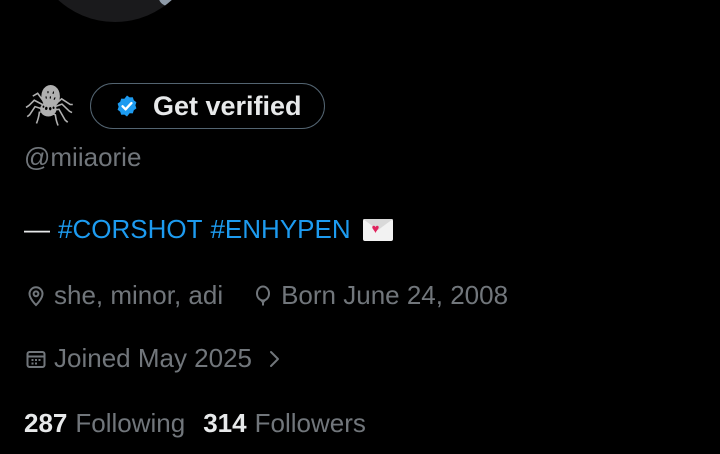 The image size is (720, 454). What do you see at coordinates (37, 229) in the screenshot?
I see `bio-prefix: —` at bounding box center [37, 229].